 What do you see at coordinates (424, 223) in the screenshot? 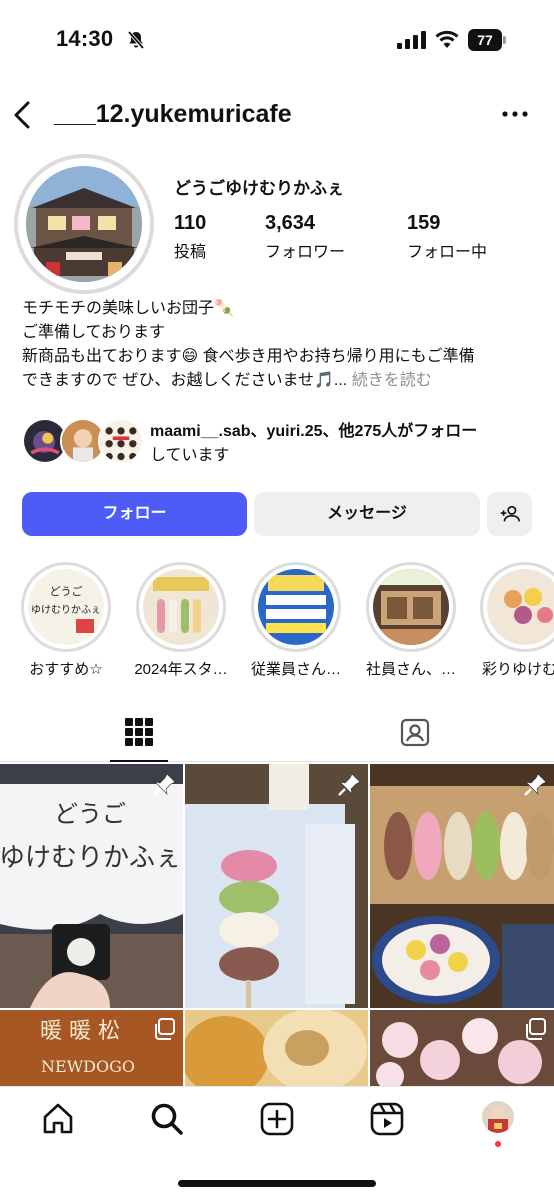
I see `stat-following-count: 159` at bounding box center [424, 223].